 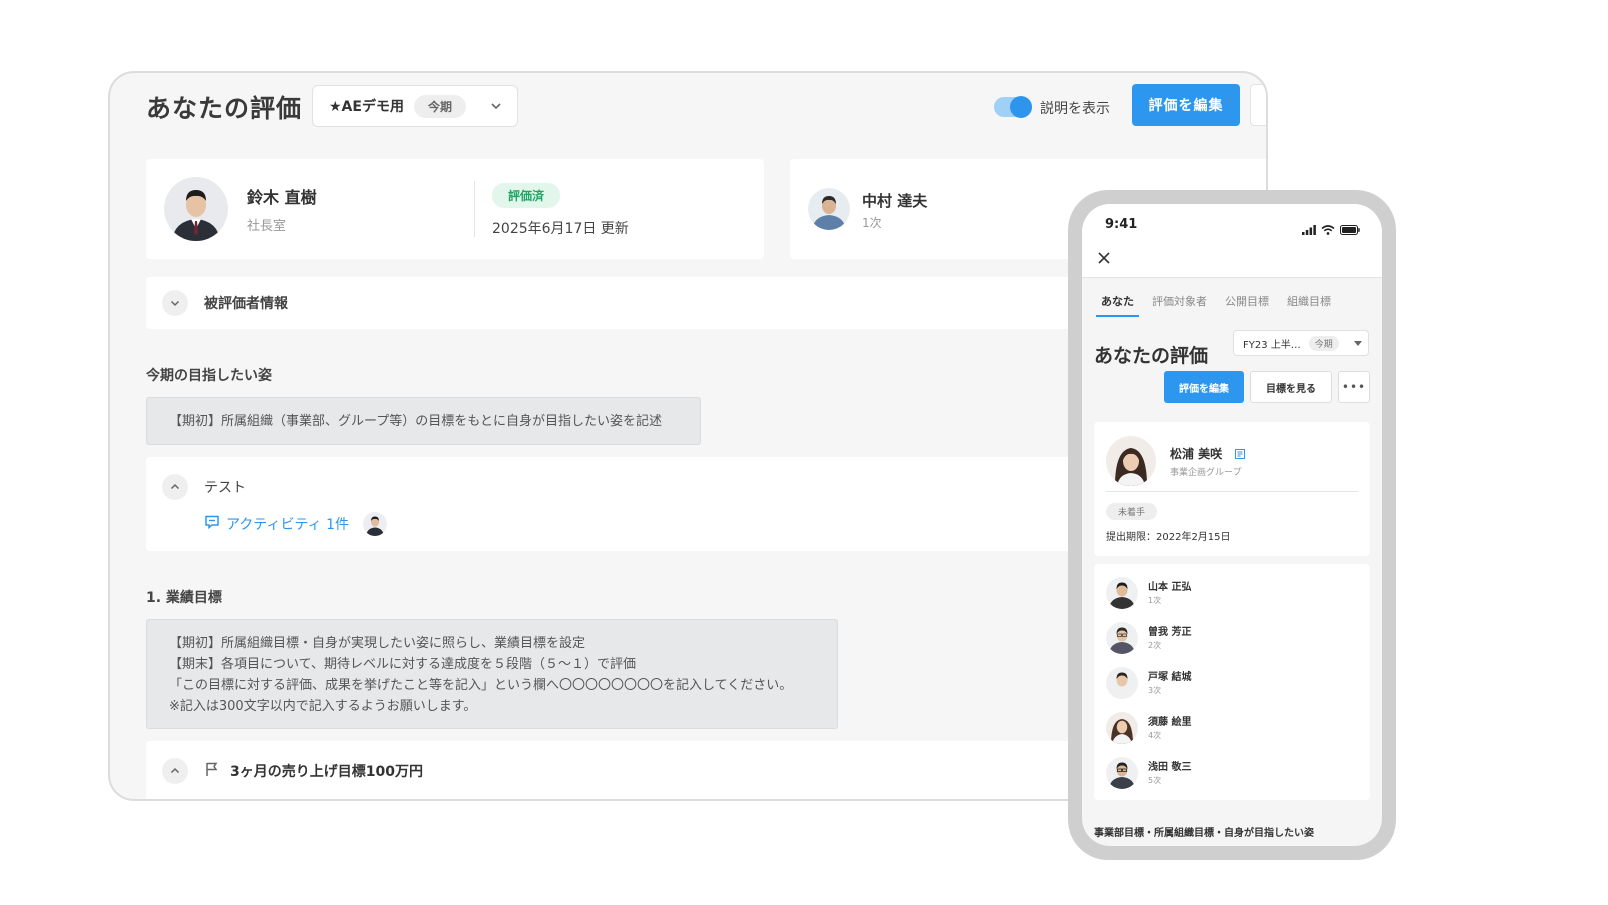 What do you see at coordinates (1232, 489) in the screenshot?
I see `mobile-evaluatee-card: 松浦 美咲 事業企画グループ 未着手 提出期限：2022年2月15日` at bounding box center [1232, 489].